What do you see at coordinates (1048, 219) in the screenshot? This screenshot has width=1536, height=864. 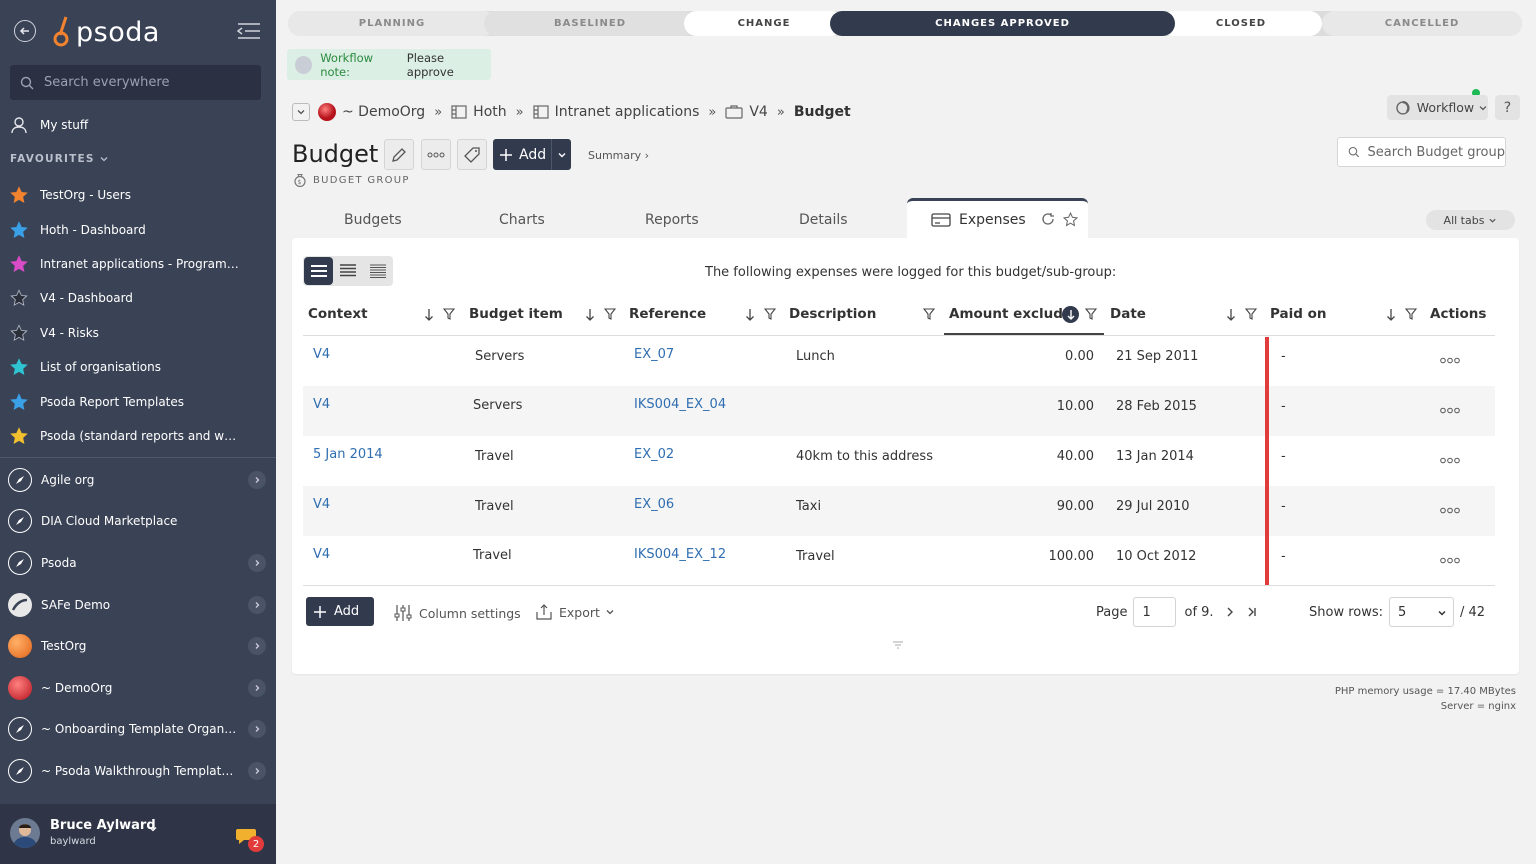 I see `refresh-icon` at bounding box center [1048, 219].